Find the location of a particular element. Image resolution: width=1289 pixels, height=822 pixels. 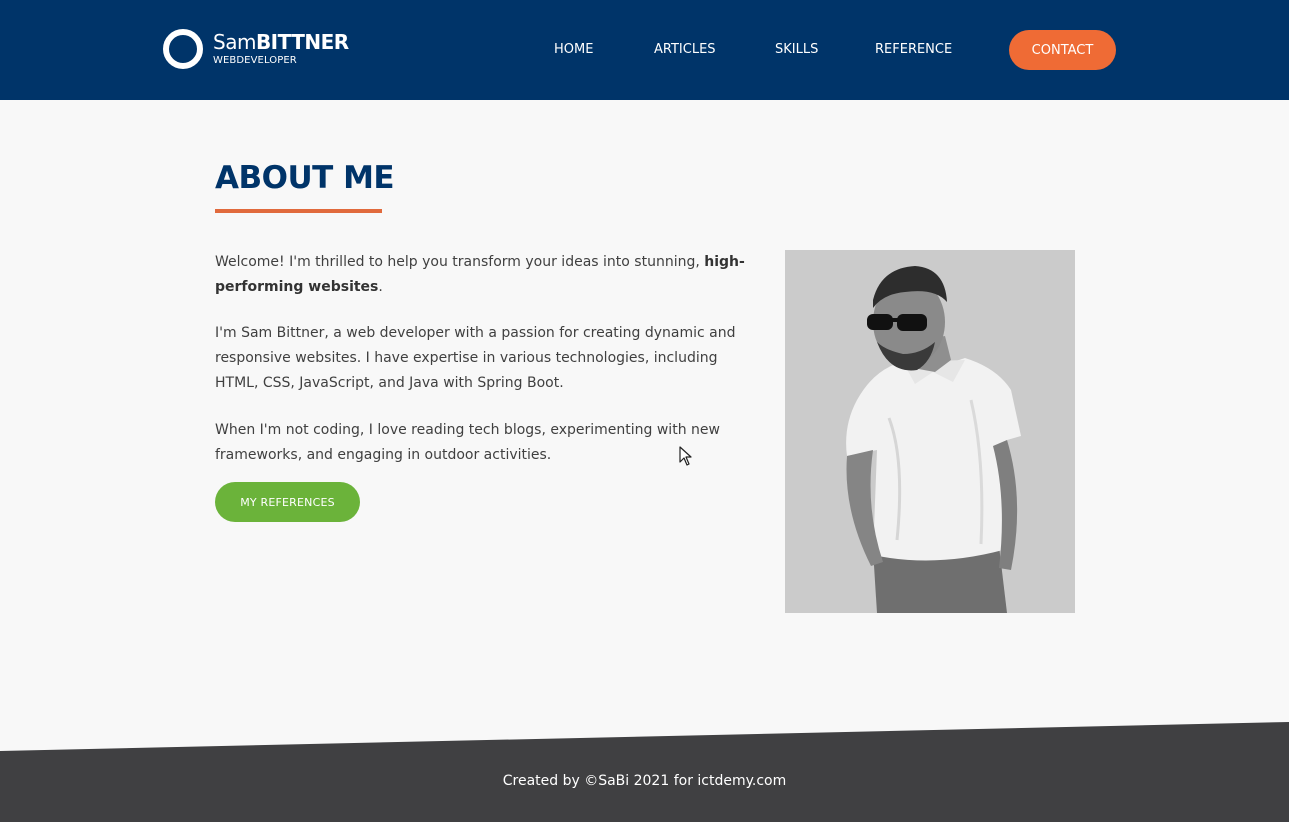

logo-name: SamBITTNER is located at coordinates (281, 42).